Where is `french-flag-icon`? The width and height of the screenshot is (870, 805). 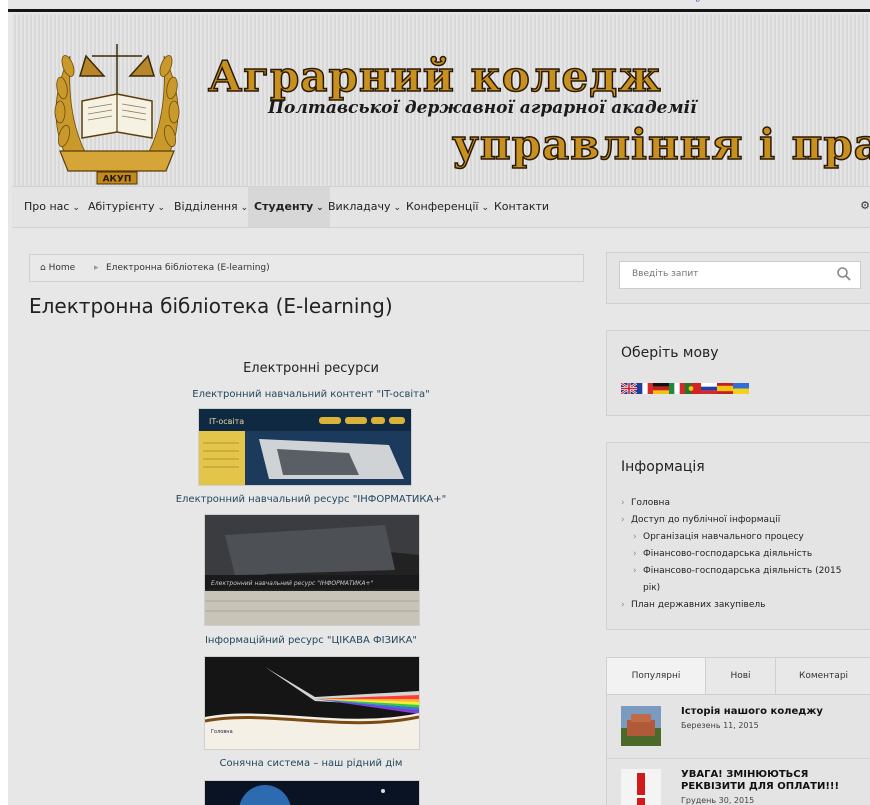 french-flag-icon is located at coordinates (645, 388).